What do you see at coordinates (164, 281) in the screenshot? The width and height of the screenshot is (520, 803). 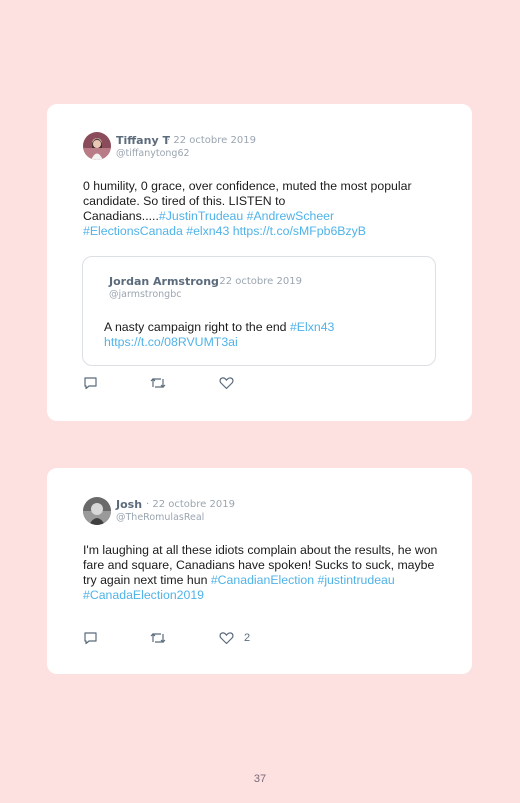 I see `quoted-author-name: Jordan Armstrong` at bounding box center [164, 281].